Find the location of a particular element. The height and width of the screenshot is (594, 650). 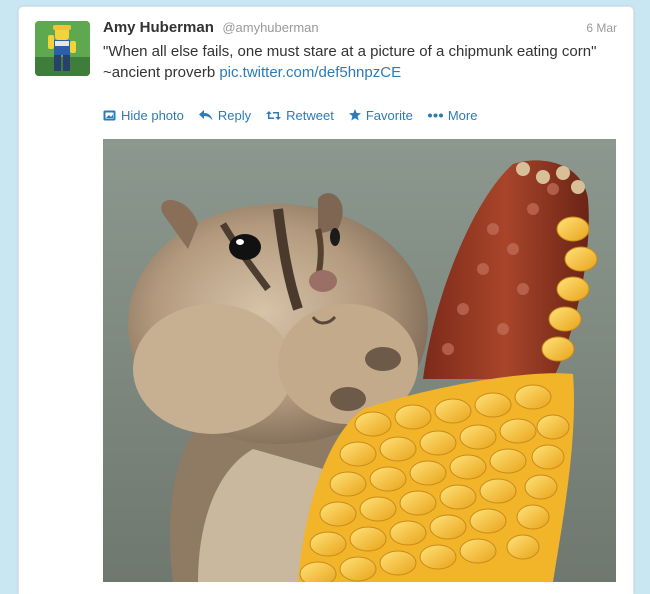

hide-photo-button: Hide photo is located at coordinates (143, 115).